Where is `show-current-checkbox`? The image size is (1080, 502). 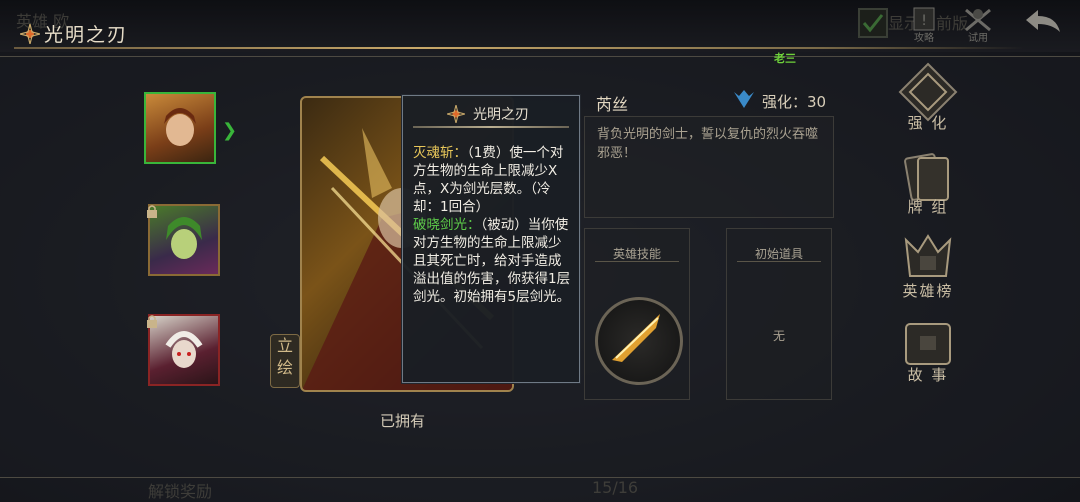
show-current-checkbox is located at coordinates (873, 23).